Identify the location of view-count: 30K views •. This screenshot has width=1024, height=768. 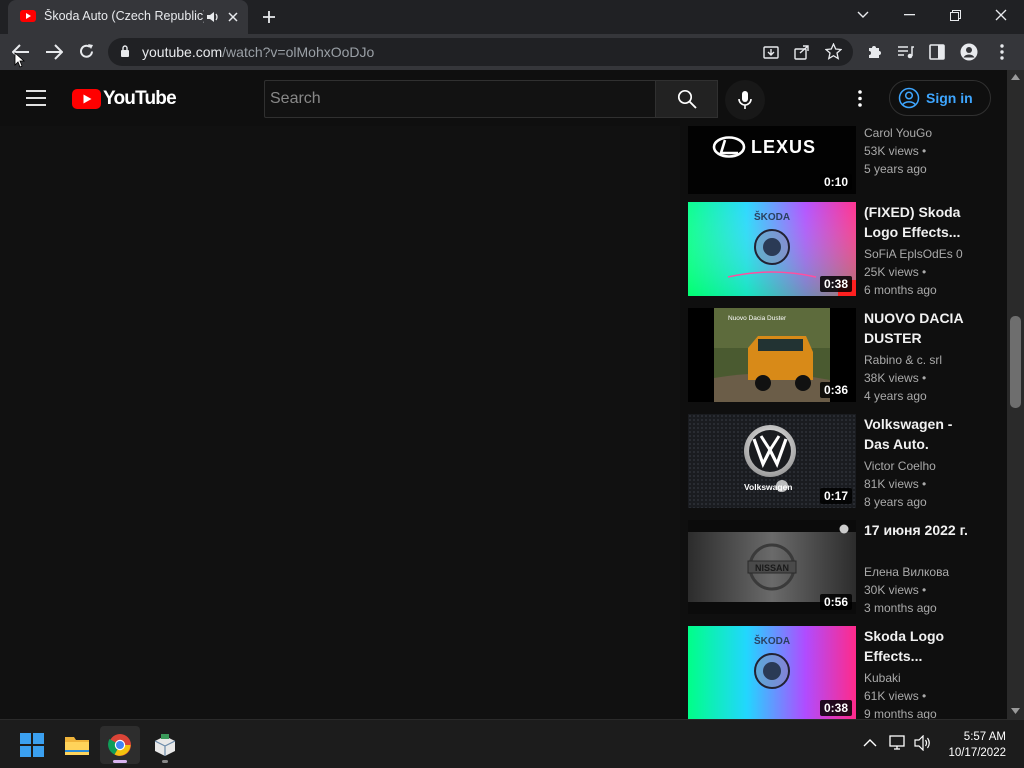
(895, 590).